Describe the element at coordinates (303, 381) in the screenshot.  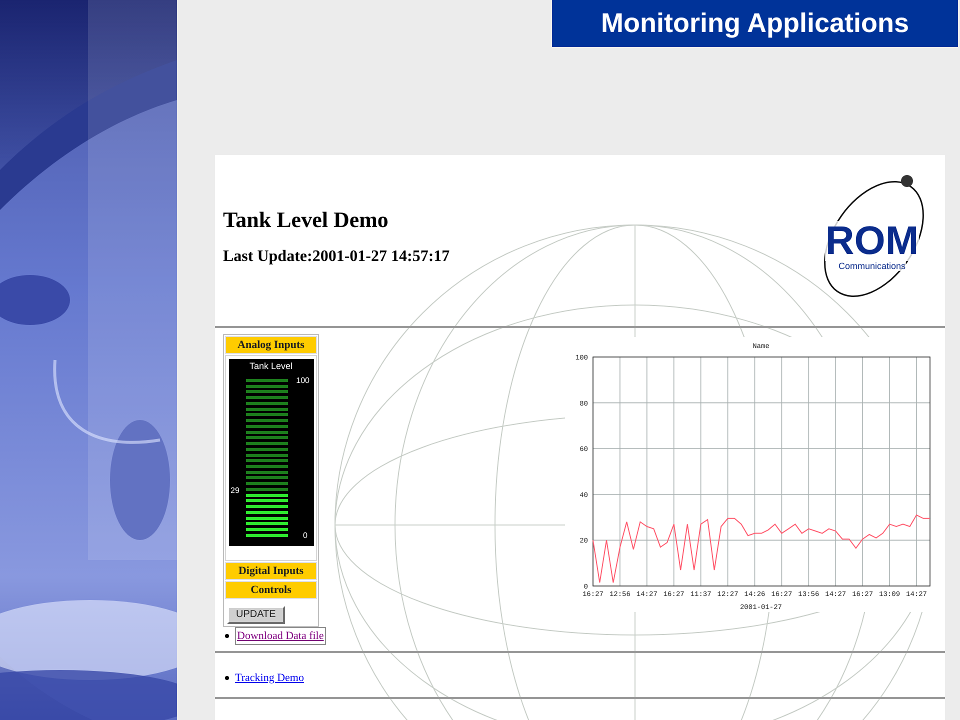
I see `gauge-max-label: 100` at that location.